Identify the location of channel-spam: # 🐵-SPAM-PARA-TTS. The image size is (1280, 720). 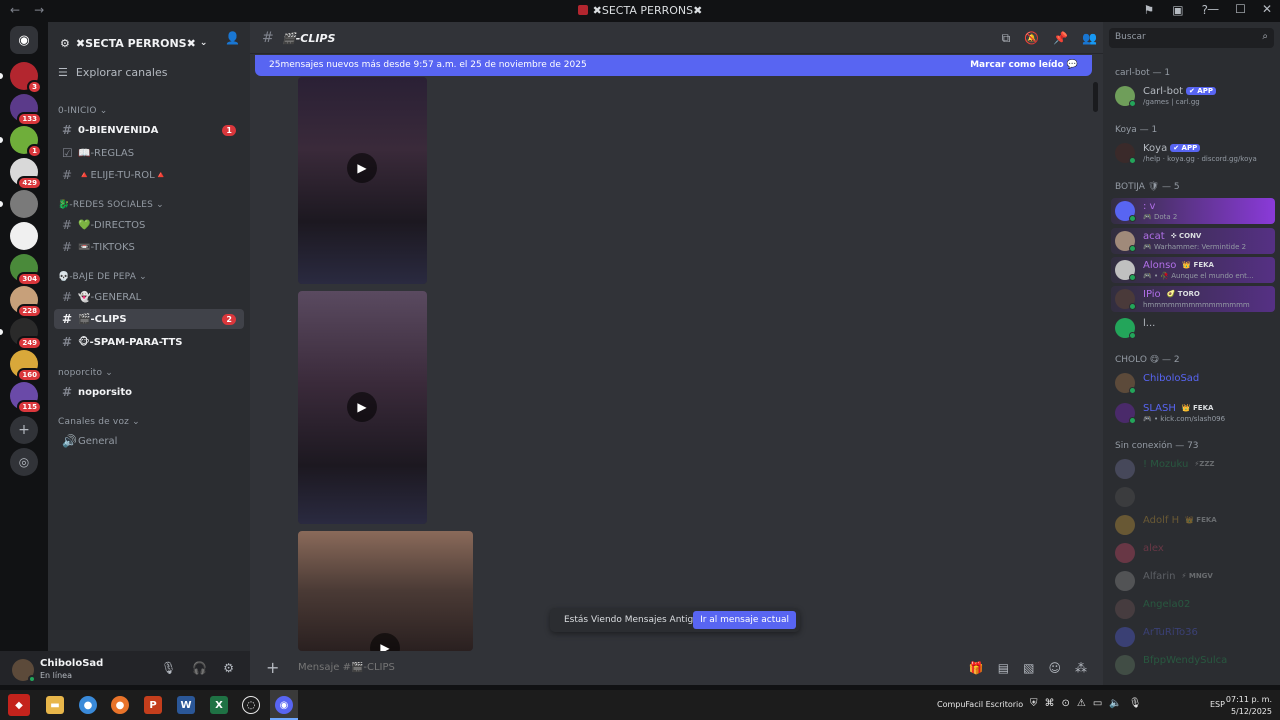
(149, 342).